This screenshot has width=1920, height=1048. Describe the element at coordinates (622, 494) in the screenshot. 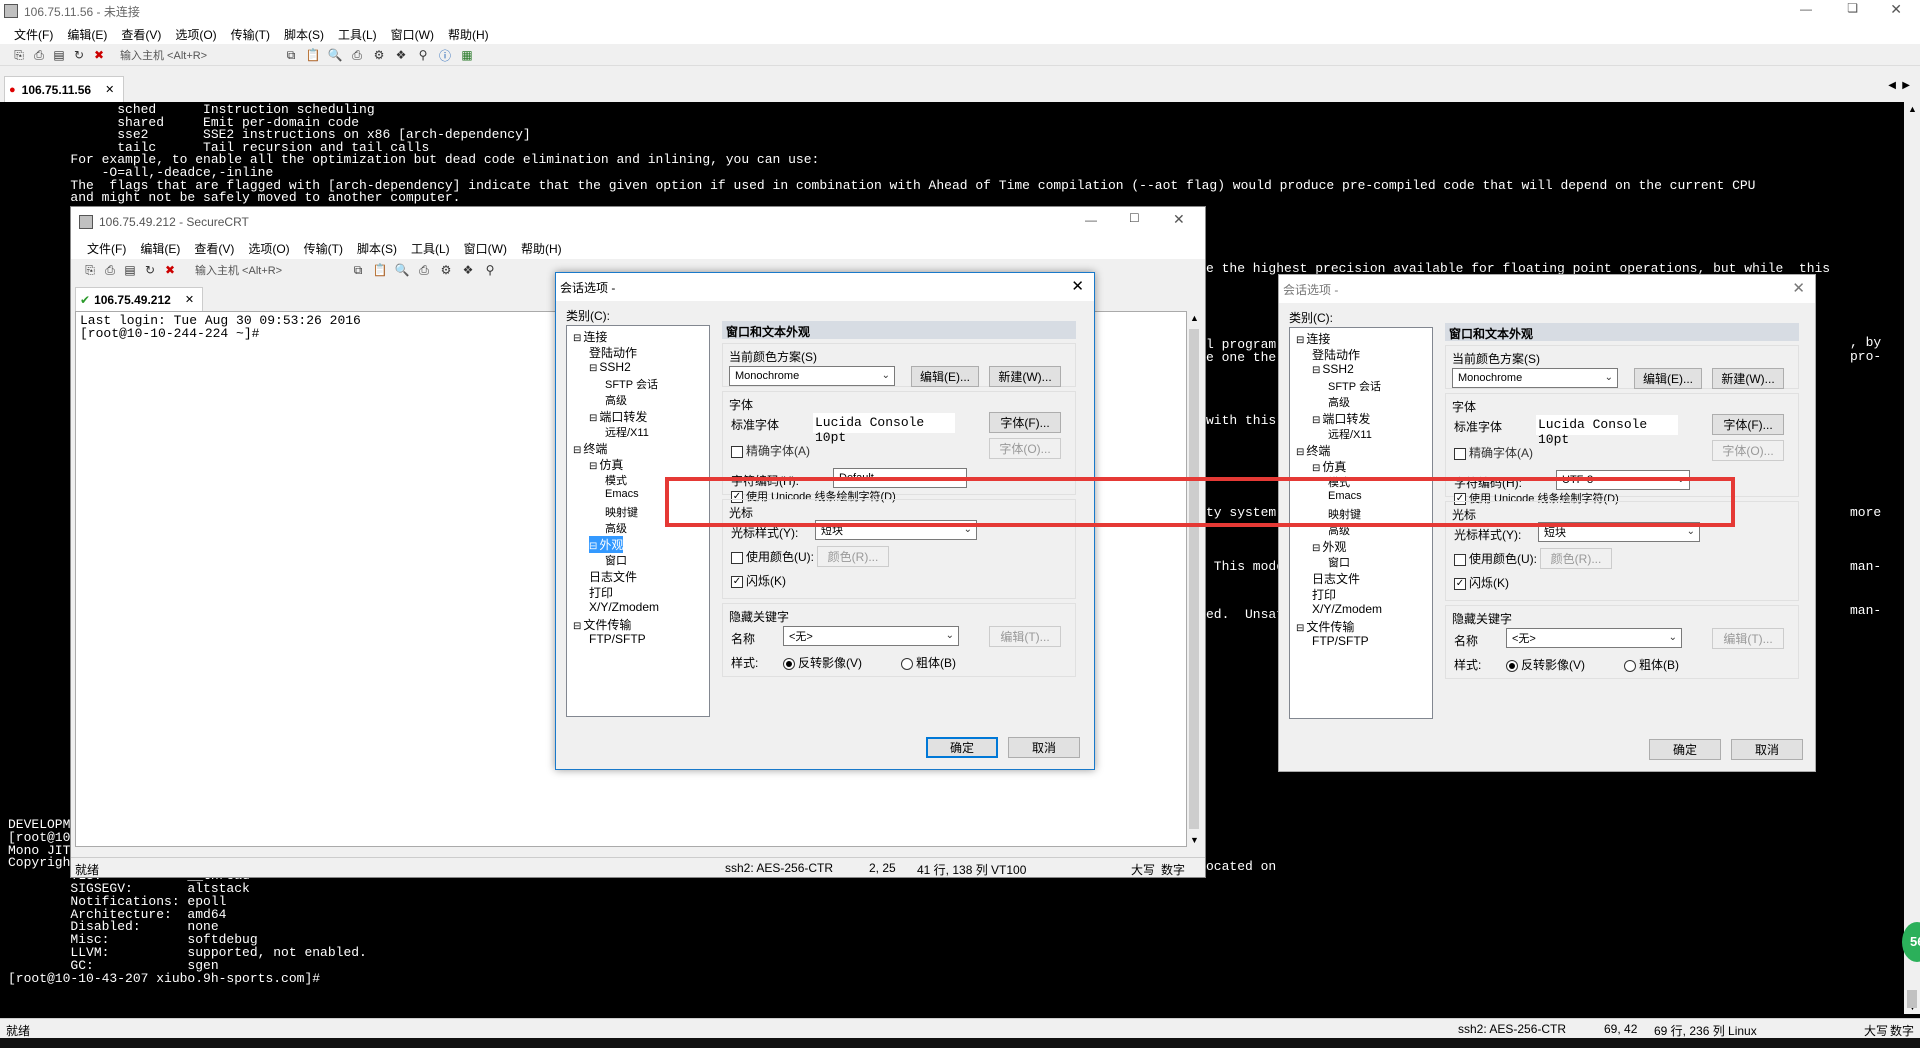

I see `tree-item: Emacs` at that location.